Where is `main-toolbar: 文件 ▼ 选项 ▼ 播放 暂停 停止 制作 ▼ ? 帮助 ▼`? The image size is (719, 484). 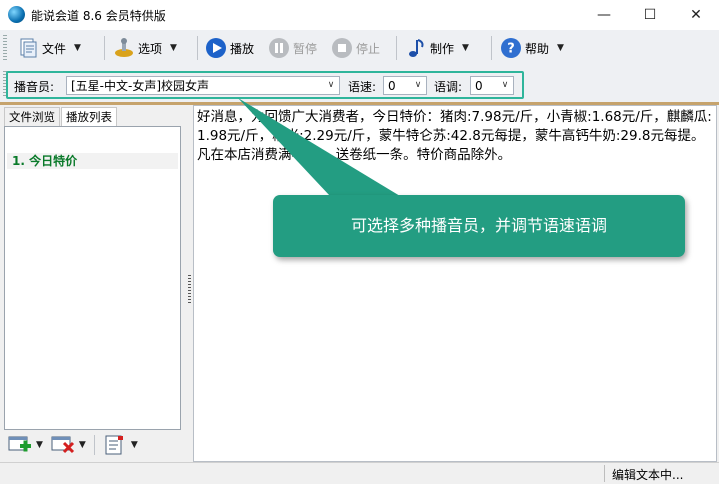 main-toolbar: 文件 ▼ 选项 ▼ 播放 暂停 停止 制作 ▼ ? 帮助 ▼ is located at coordinates (359, 48).